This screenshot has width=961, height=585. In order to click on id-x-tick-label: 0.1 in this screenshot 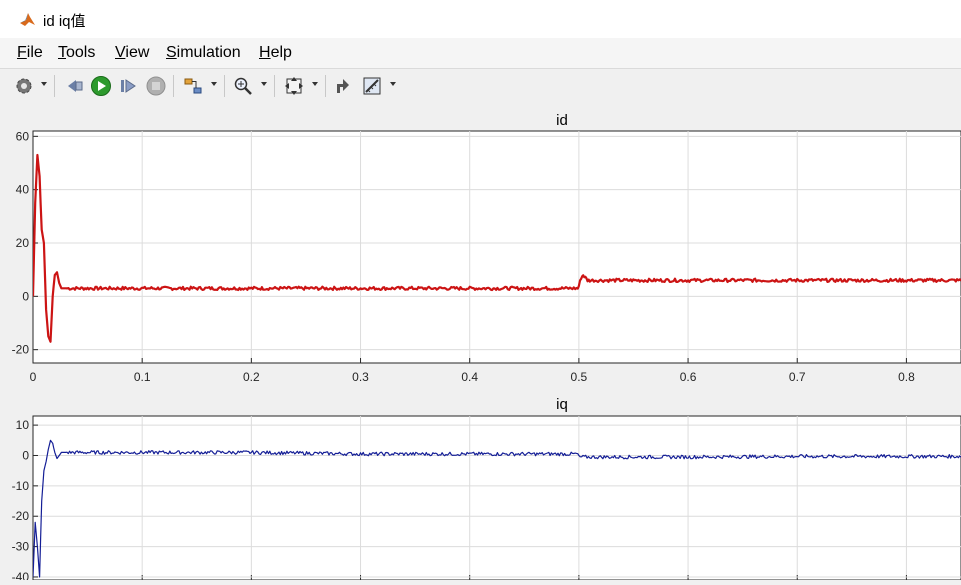, I will do `click(142, 377)`.